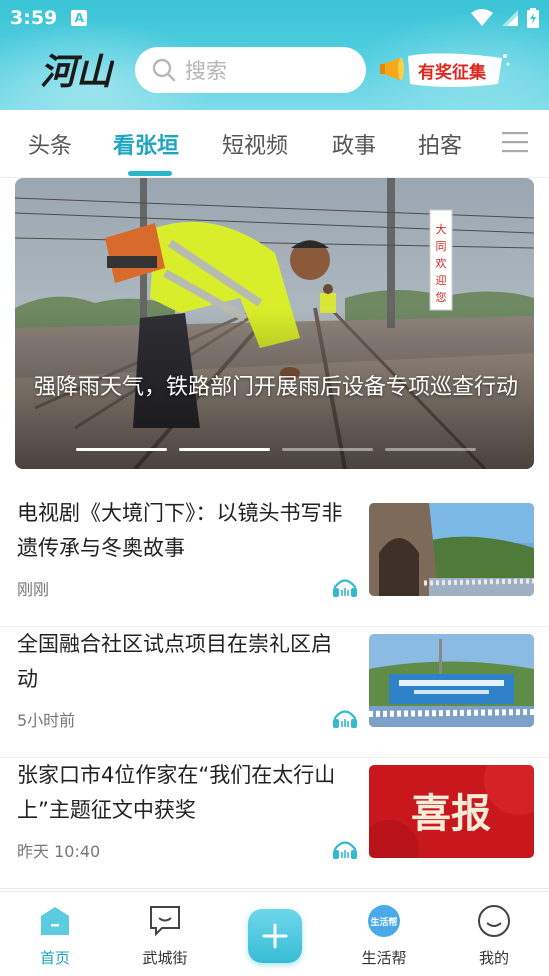  Describe the element at coordinates (174, 661) in the screenshot. I see `news-title: 全国融合社区试点项目在崇礼区启动` at that location.